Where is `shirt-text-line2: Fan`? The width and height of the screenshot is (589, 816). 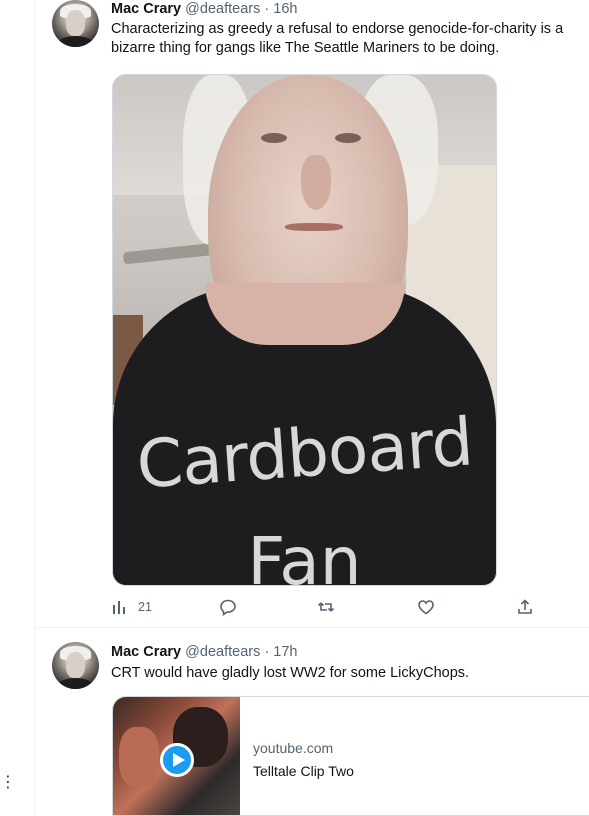
shirt-text-line2: Fan is located at coordinates (304, 554).